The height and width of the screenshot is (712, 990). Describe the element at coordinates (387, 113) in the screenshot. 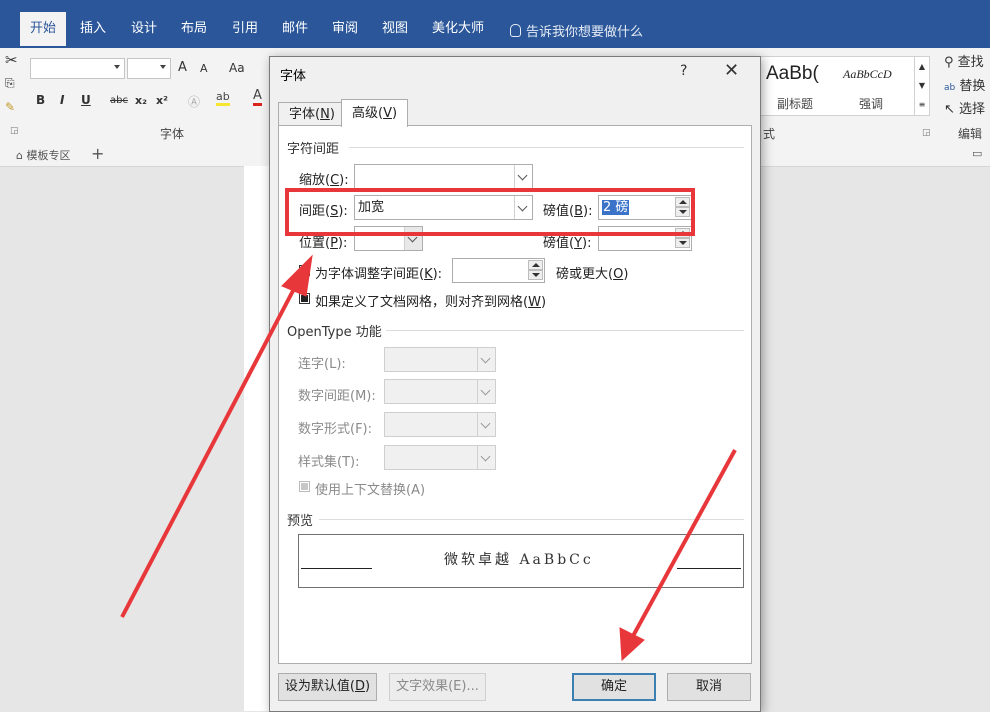

I see `tab-advanced-key: V` at that location.